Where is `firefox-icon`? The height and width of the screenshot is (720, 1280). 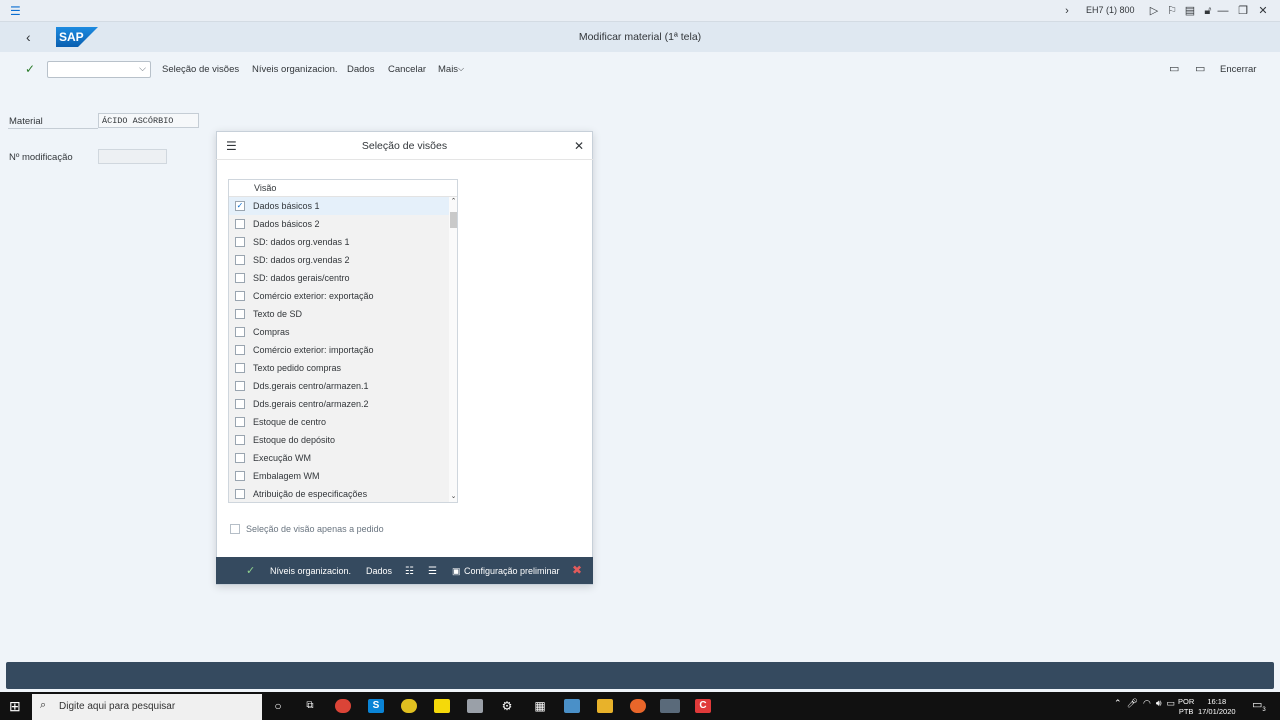
firefox-icon is located at coordinates (638, 706).